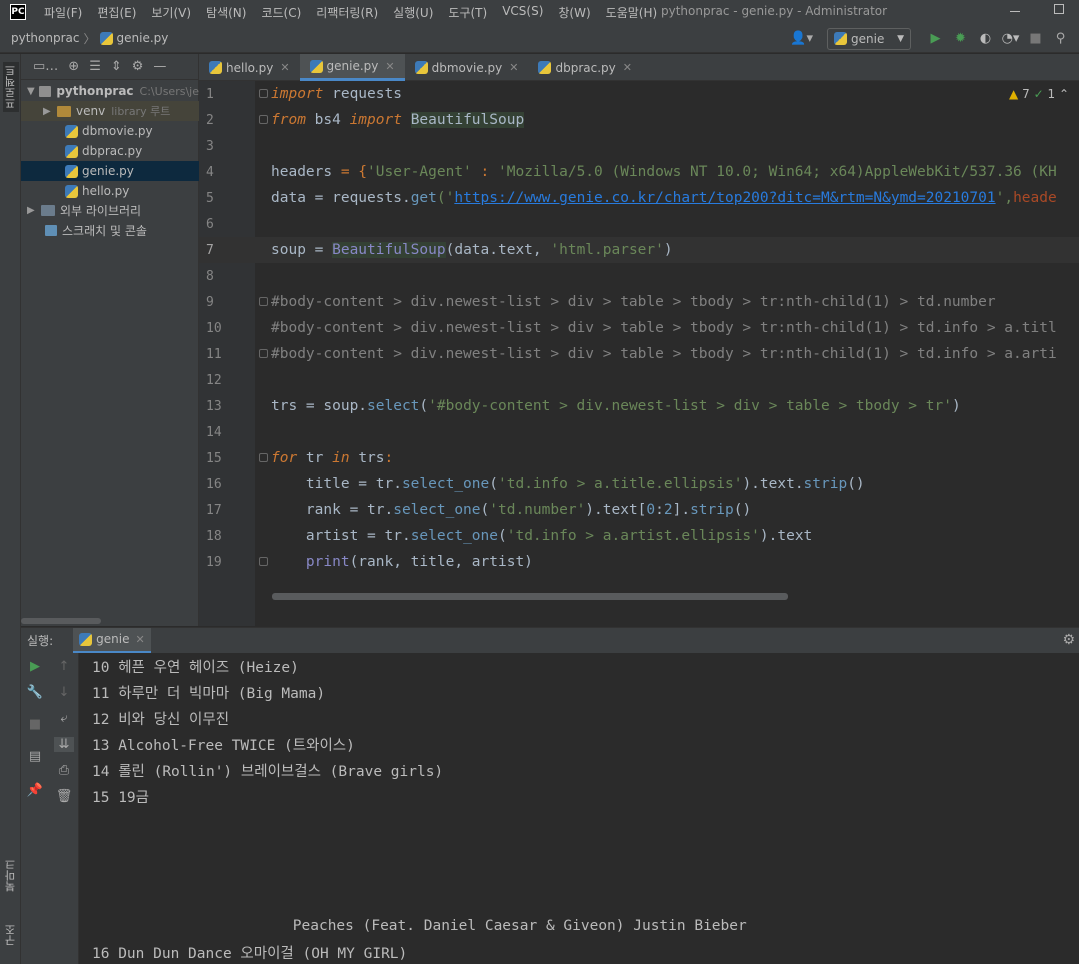 This screenshot has width=1079, height=964. Describe the element at coordinates (110, 171) in the screenshot. I see `tree-file-genie: genie.py` at that location.